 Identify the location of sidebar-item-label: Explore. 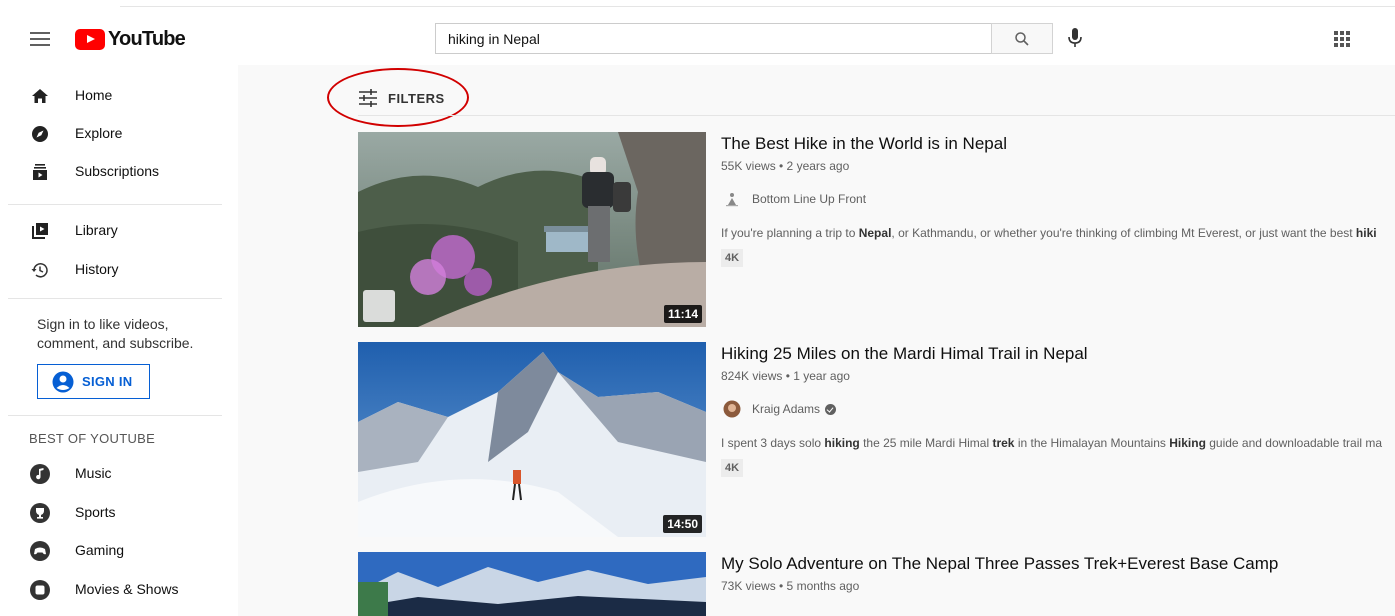
(99, 133).